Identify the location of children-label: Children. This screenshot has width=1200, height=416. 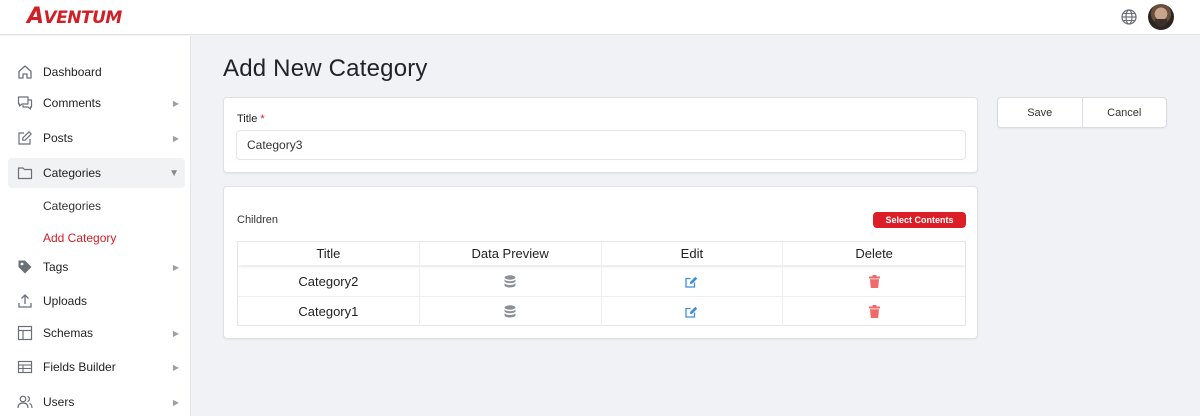
(257, 220).